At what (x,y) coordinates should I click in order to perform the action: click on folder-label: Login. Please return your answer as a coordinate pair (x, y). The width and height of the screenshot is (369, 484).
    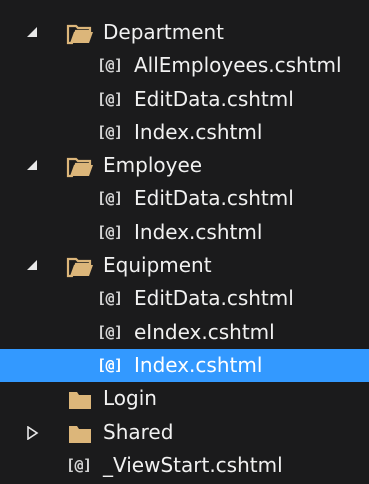
    Looking at the image, I should click on (130, 398).